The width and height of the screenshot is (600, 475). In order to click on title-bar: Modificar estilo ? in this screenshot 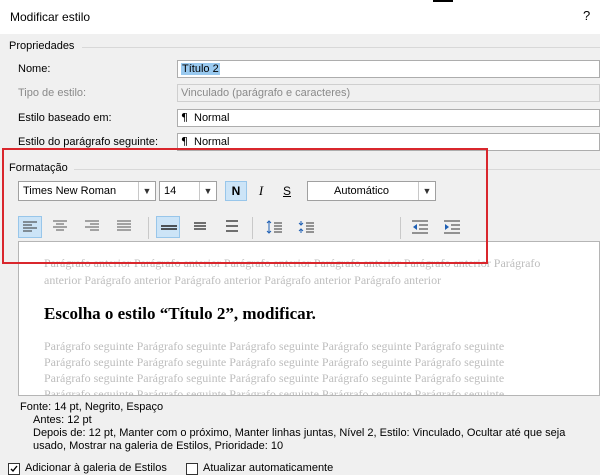, I will do `click(300, 17)`.